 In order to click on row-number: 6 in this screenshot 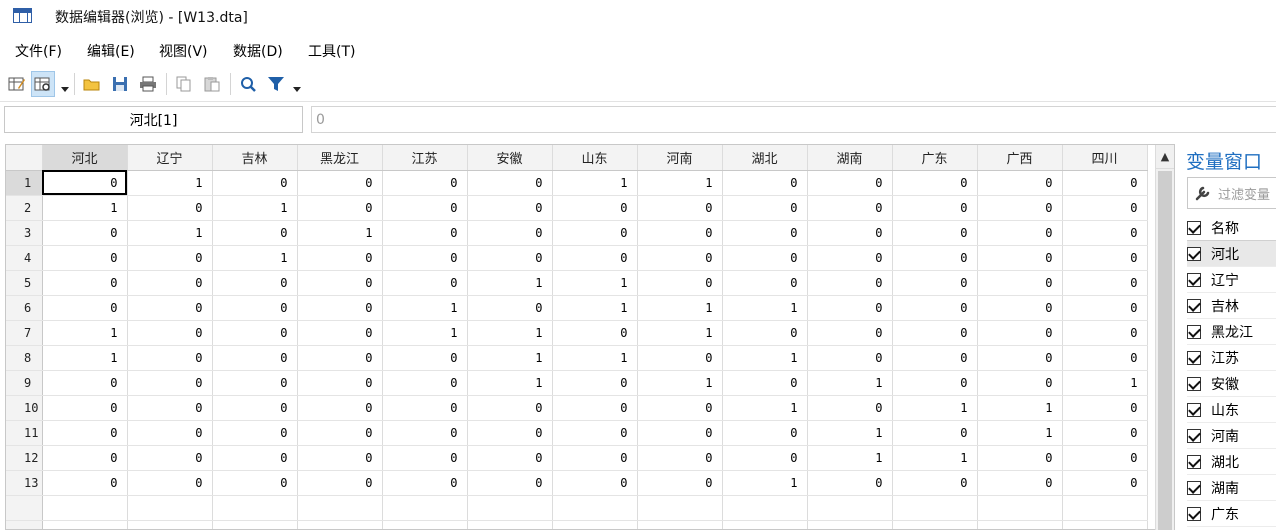, I will do `click(24, 308)`.